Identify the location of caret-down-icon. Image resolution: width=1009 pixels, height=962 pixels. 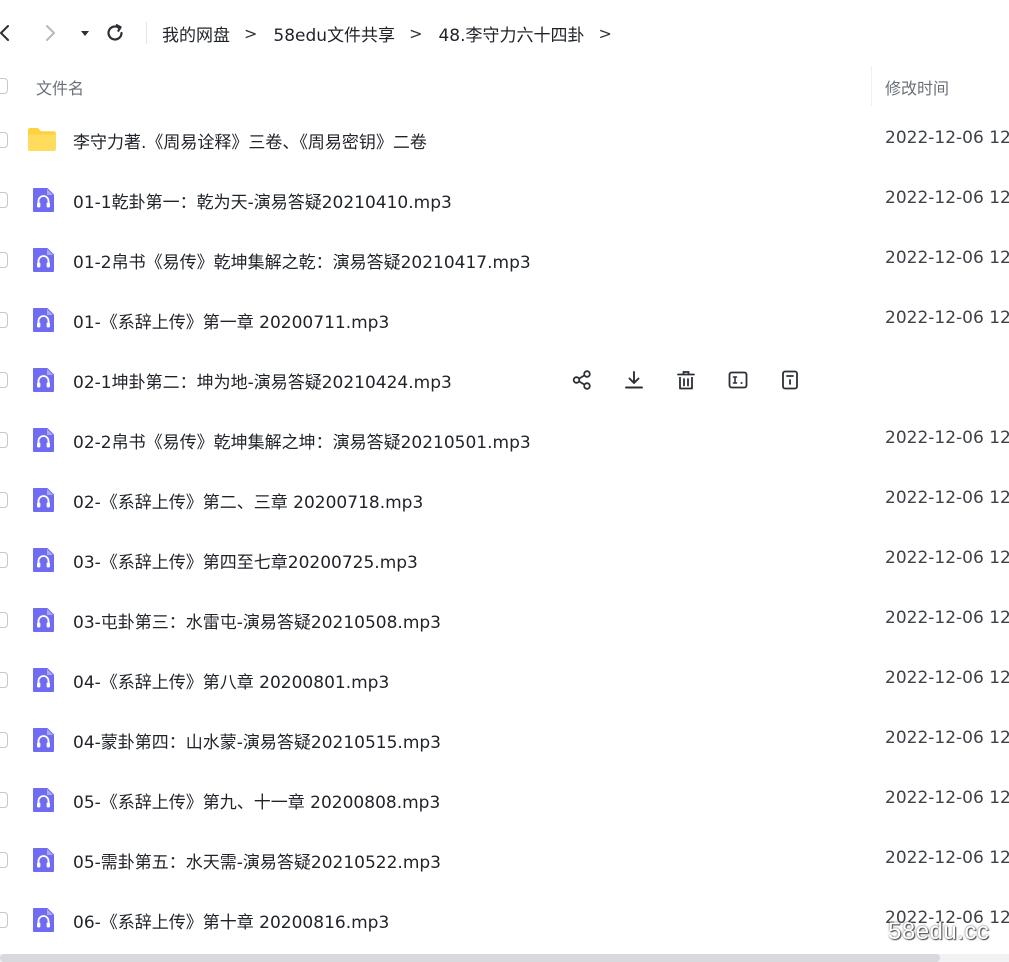
(85, 33).